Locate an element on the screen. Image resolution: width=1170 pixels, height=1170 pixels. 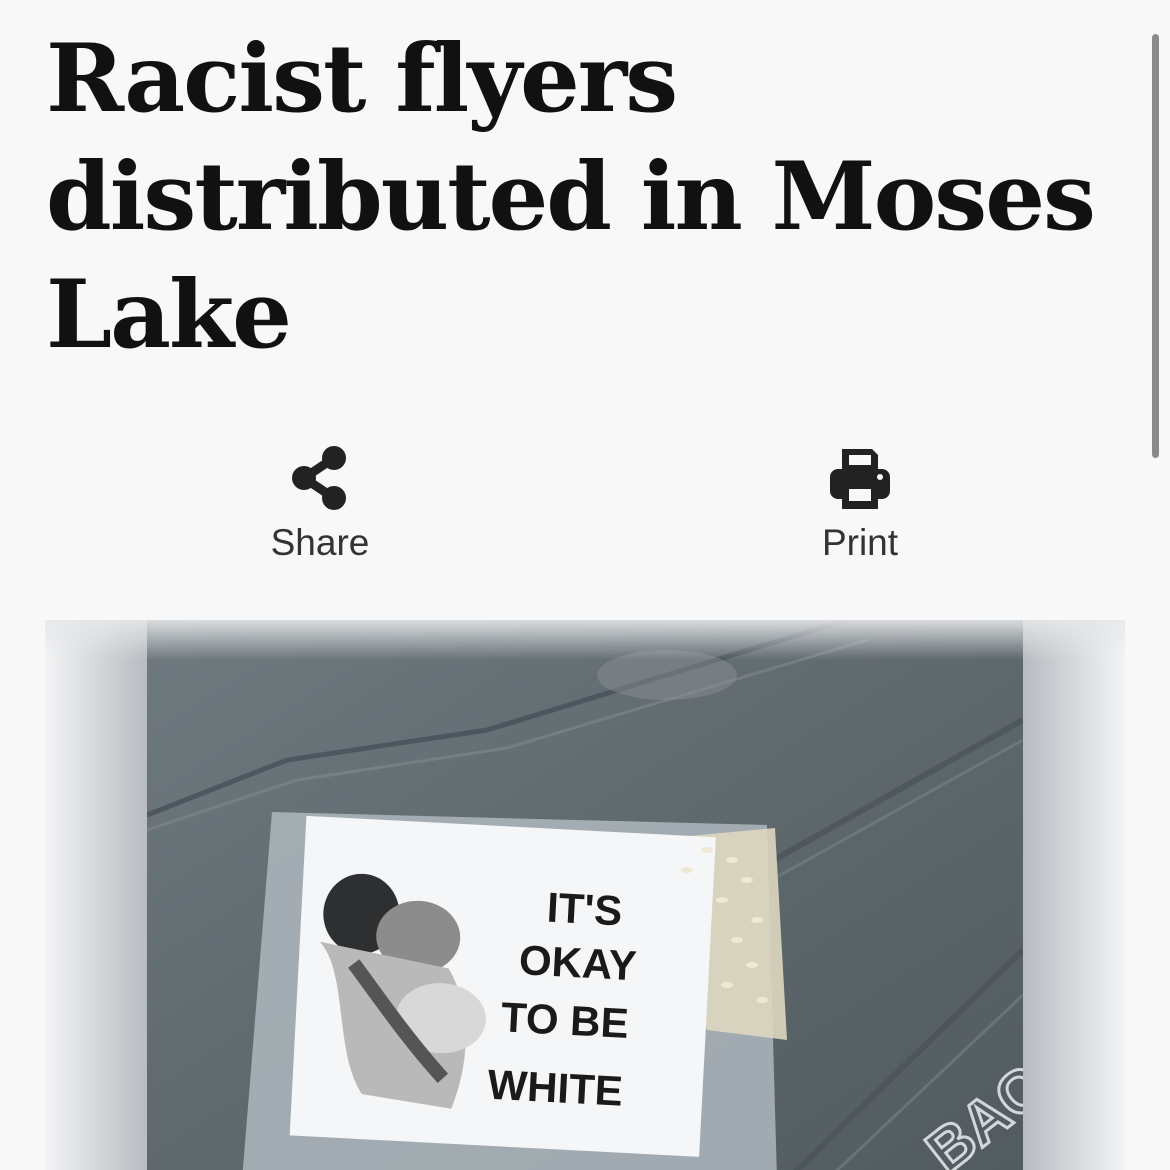
photo-right-fade is located at coordinates (1074, 895).